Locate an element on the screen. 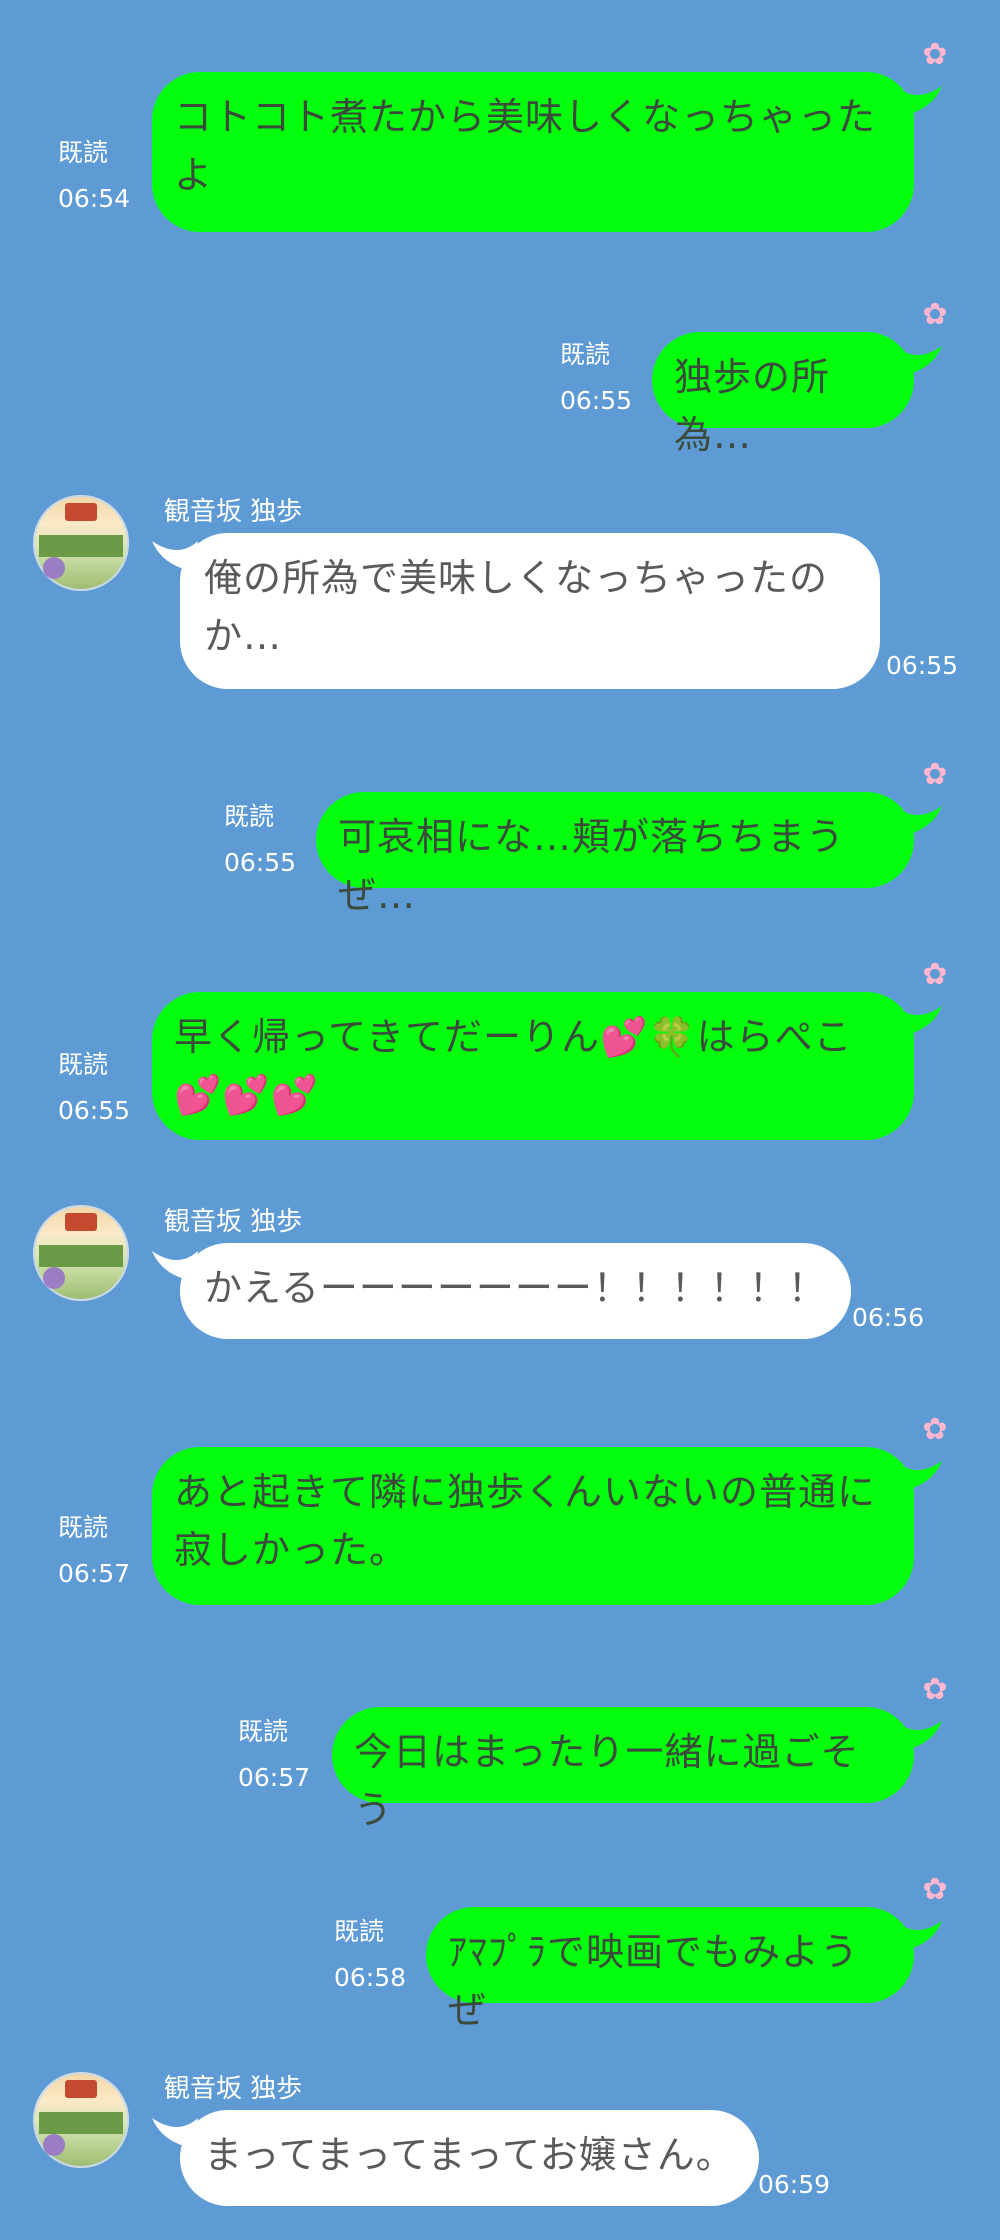 The image size is (1000, 2240). message-text: コトコト煮たから美味しくなっちゃったよ is located at coordinates (525, 146).